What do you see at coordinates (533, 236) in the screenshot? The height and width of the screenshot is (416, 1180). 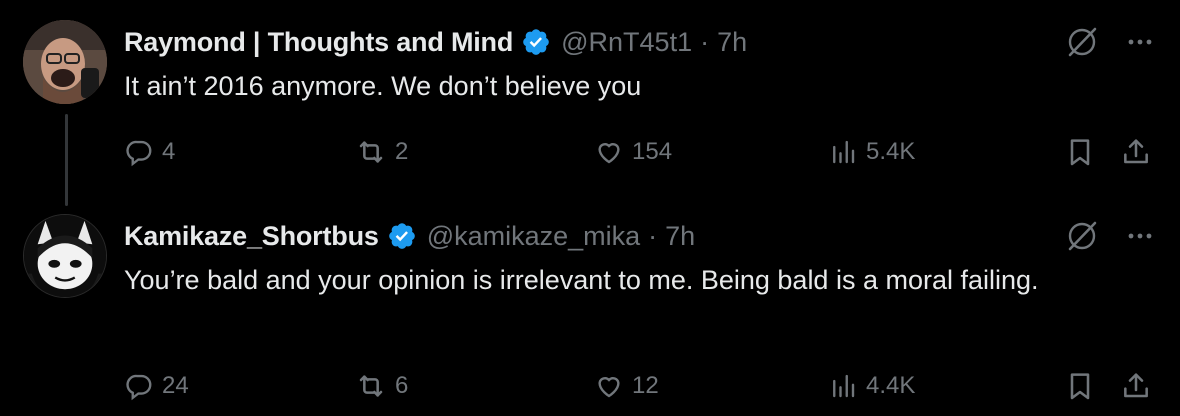 I see `author-handle: @kamikaze_mika` at bounding box center [533, 236].